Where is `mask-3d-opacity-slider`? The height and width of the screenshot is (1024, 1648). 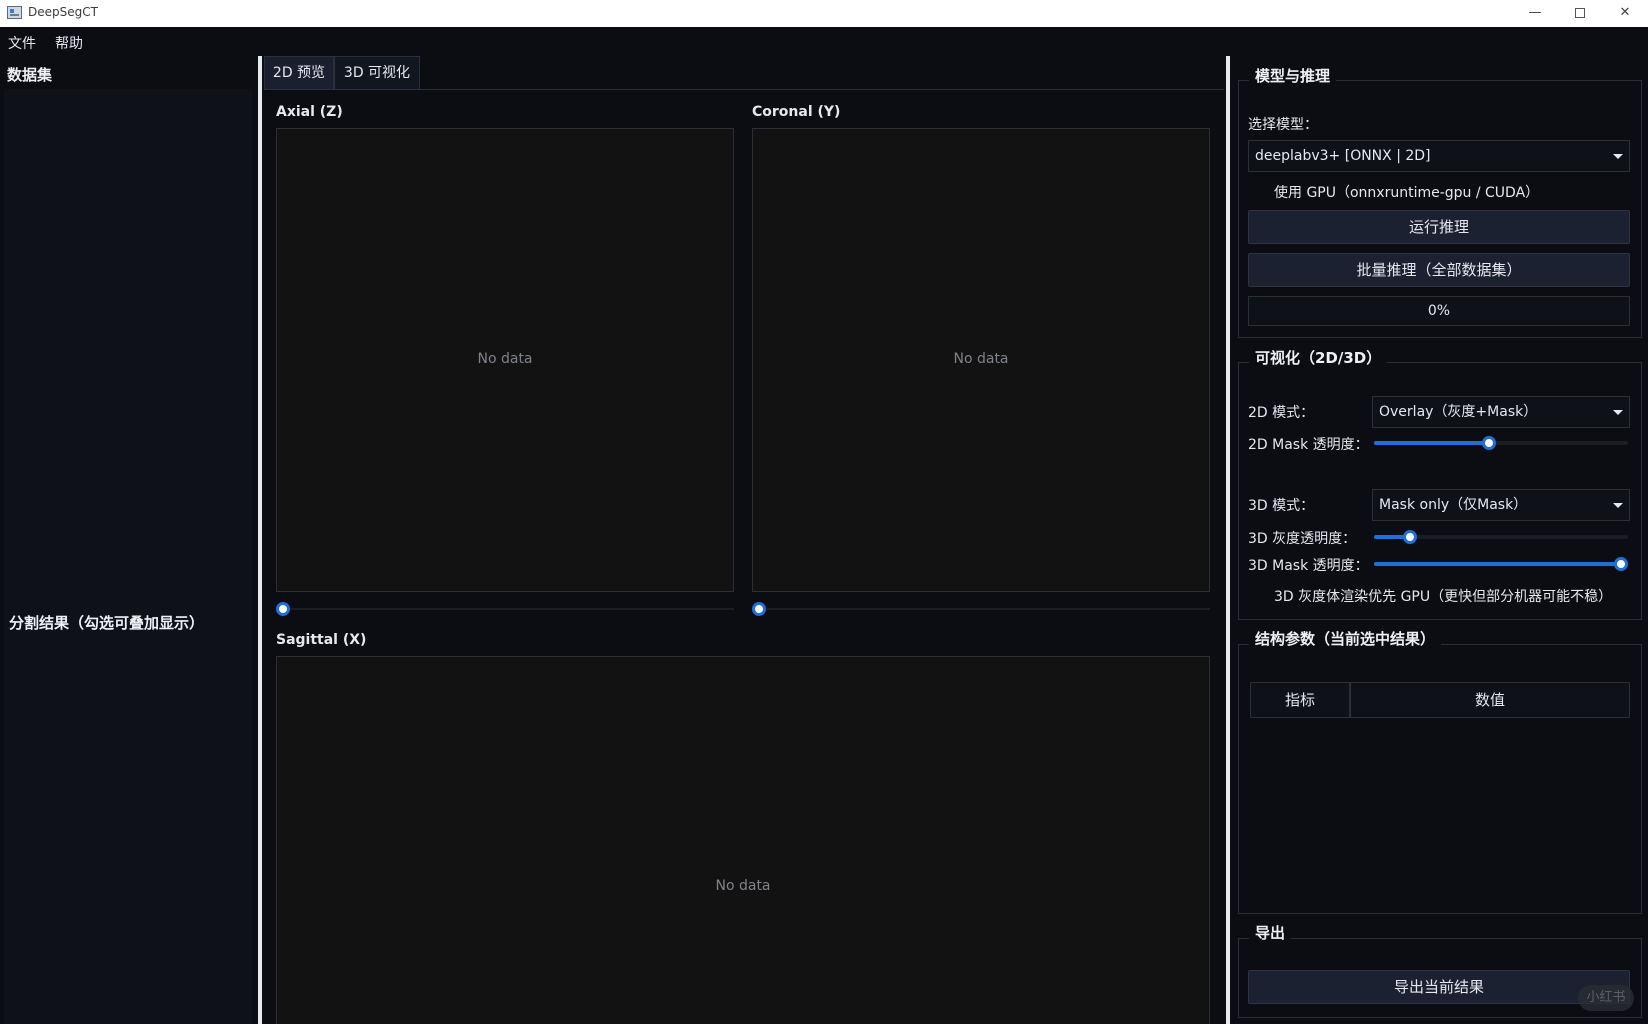
mask-3d-opacity-slider is located at coordinates (1501, 564).